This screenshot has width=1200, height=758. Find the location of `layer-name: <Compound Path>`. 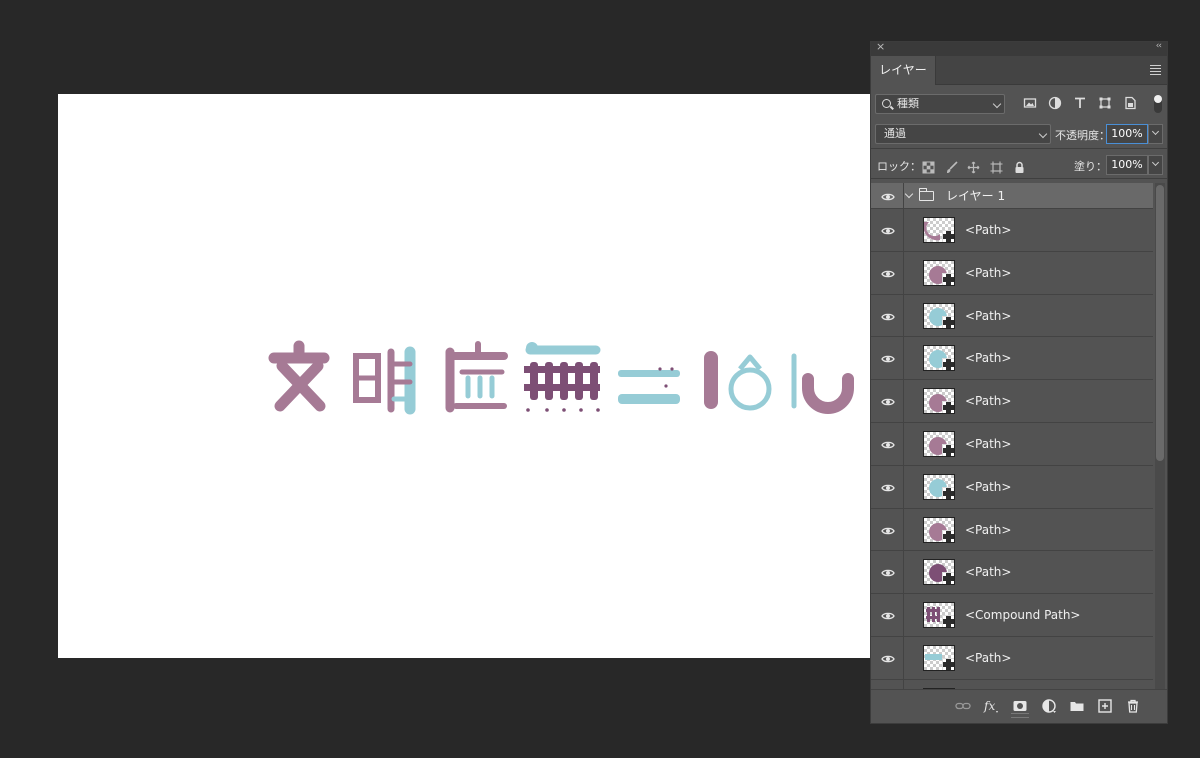

layer-name: <Compound Path> is located at coordinates (1023, 615).